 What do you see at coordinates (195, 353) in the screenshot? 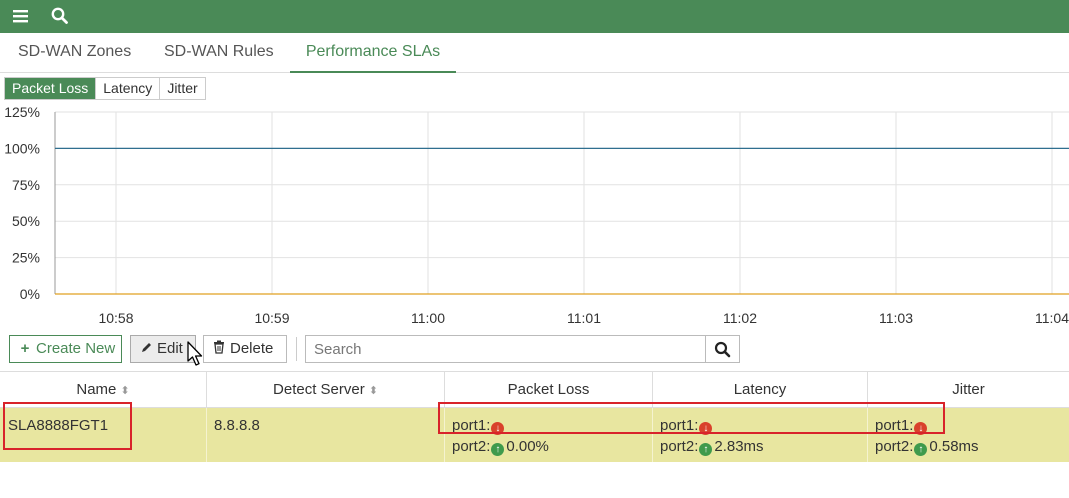
I see `mouse-cursor-icon` at bounding box center [195, 353].